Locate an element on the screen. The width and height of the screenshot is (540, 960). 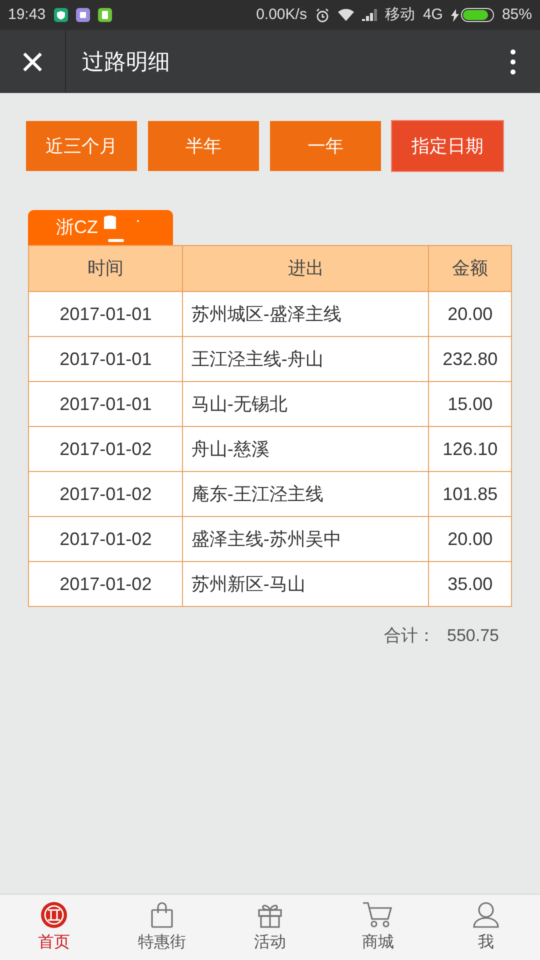
total-label: 合计： is located at coordinates (409, 636).